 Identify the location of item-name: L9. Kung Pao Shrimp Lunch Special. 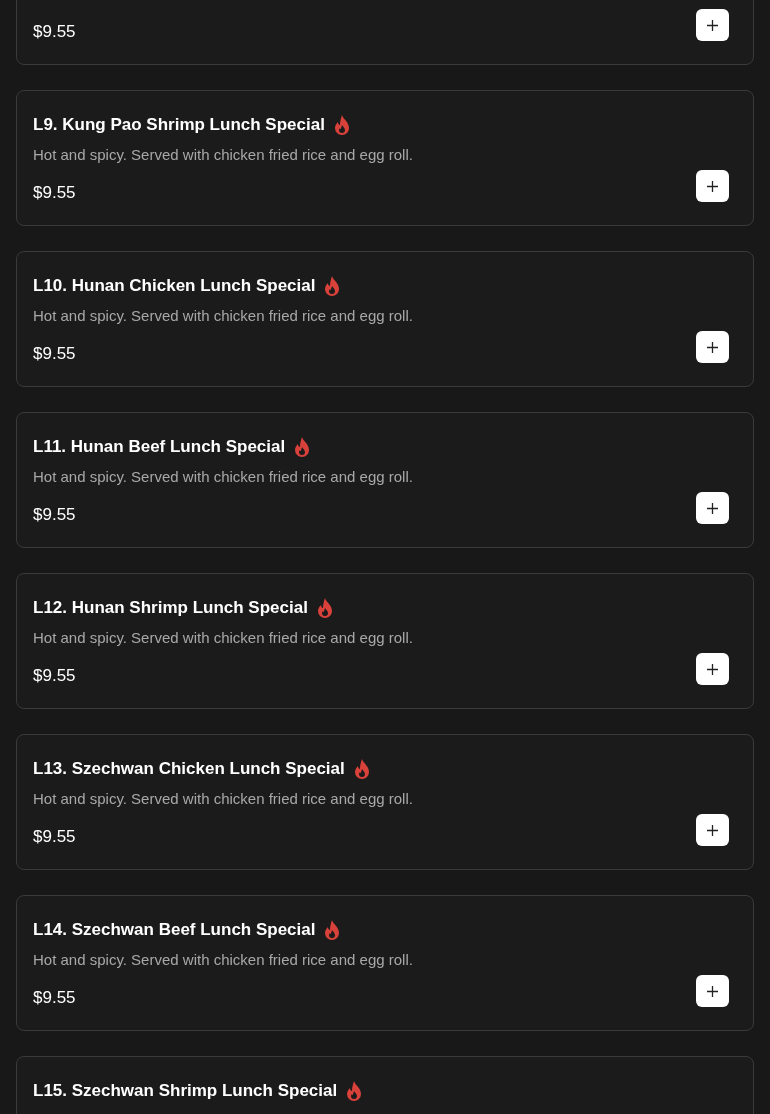
(179, 125).